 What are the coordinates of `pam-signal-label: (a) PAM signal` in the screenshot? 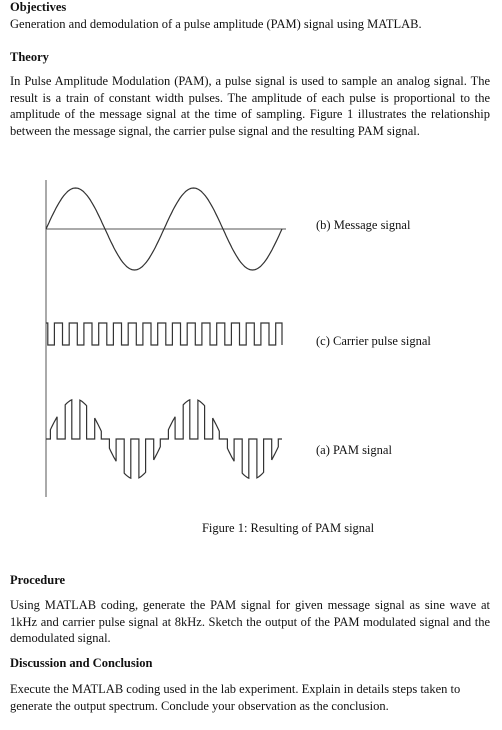 It's located at (354, 450).